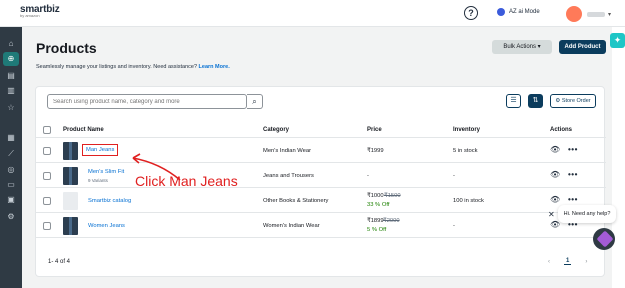  Describe the element at coordinates (312, 13) in the screenshot. I see `top-bar: smartbiz by amazon ? AZ ai Mode ▾` at that location.